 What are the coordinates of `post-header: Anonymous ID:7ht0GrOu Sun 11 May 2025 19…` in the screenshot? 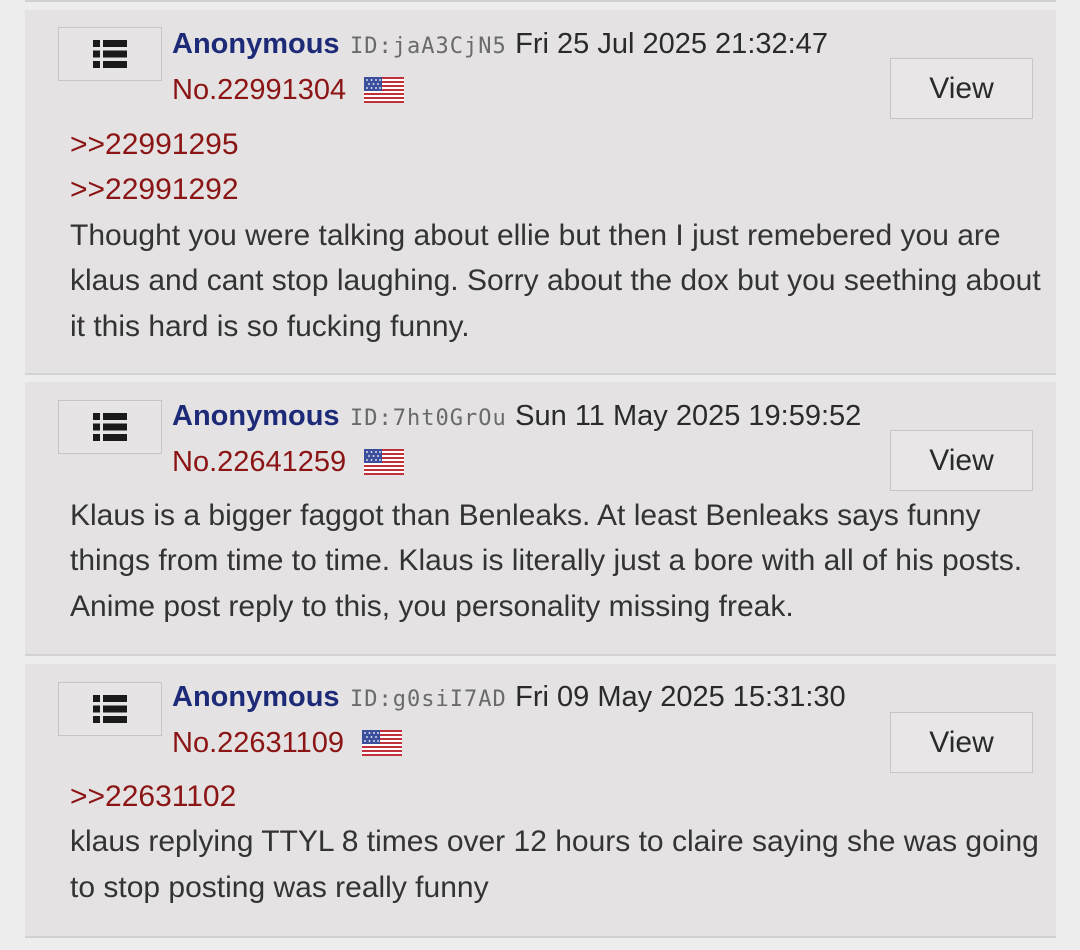 It's located at (516, 418).